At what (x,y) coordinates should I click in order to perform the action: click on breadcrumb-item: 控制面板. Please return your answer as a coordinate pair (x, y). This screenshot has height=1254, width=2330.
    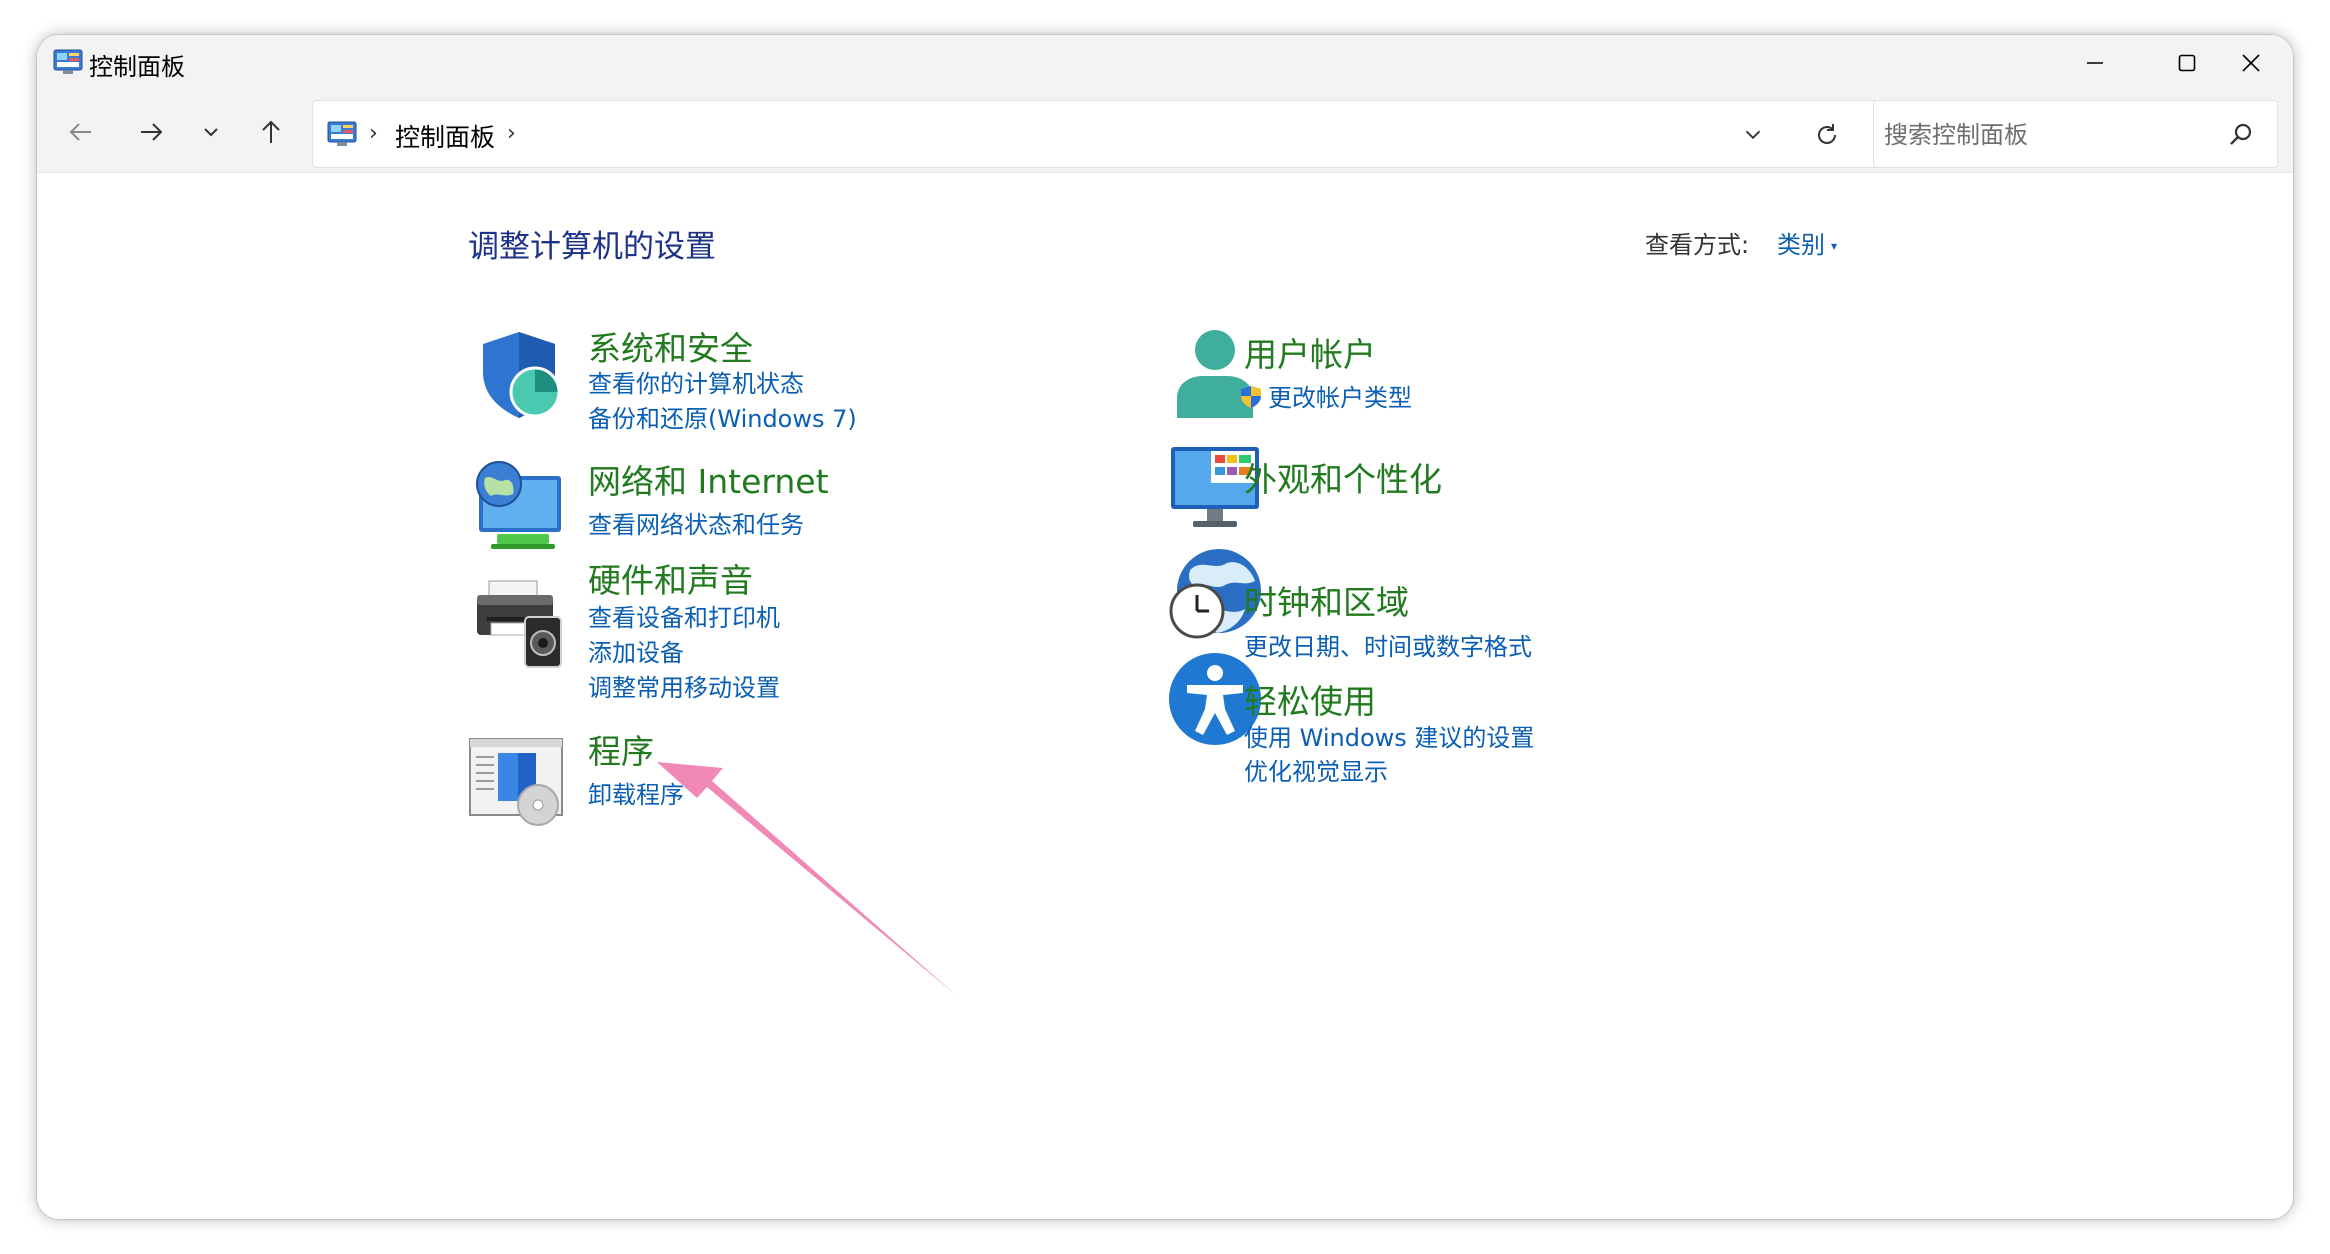
    Looking at the image, I should click on (445, 136).